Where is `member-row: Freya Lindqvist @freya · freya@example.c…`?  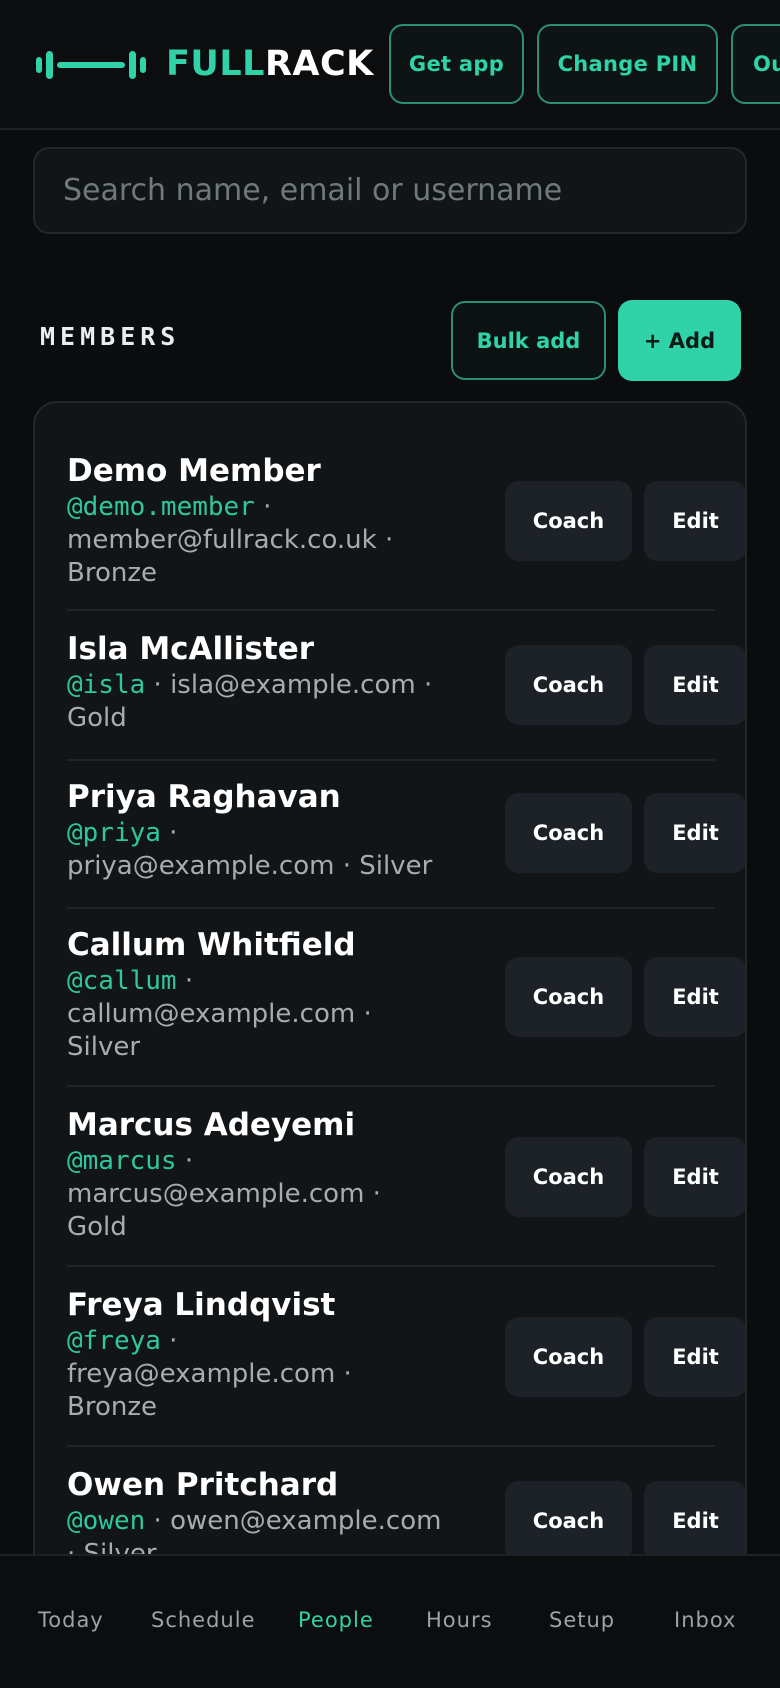 member-row: Freya Lindqvist @freya · freya@example.c… is located at coordinates (406, 1367).